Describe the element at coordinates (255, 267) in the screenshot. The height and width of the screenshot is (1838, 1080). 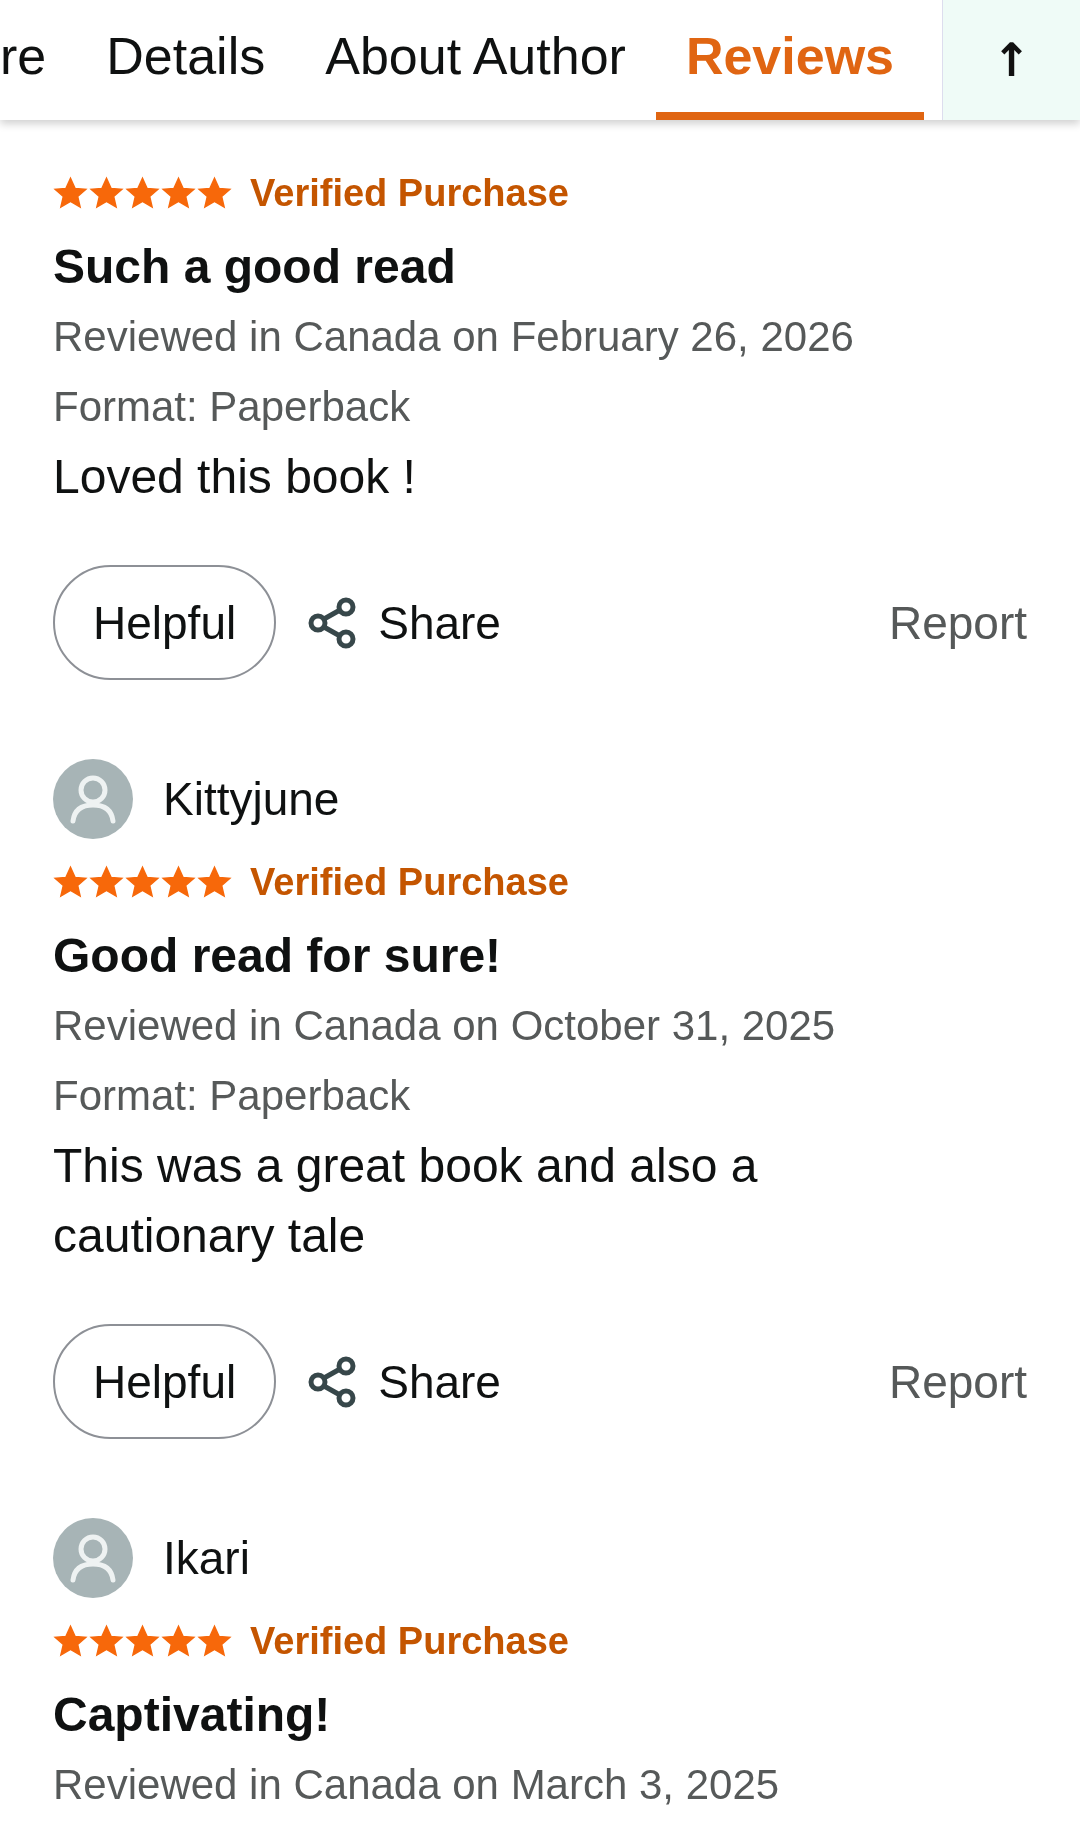
I see `review-title: Such a good read` at that location.